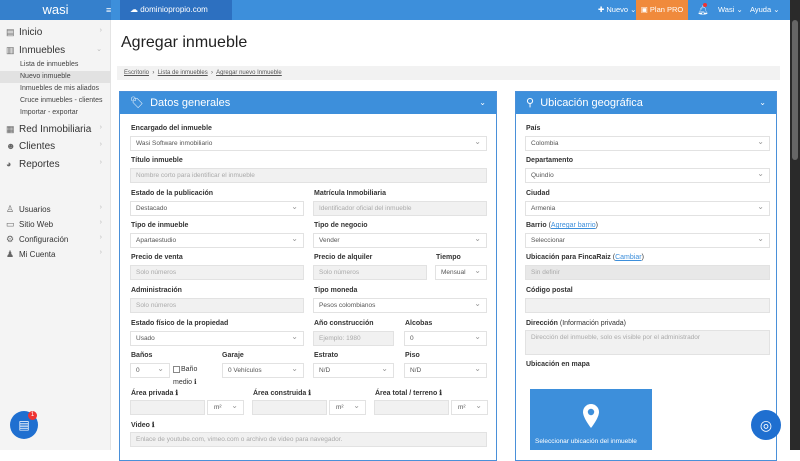 Image resolution: width=800 pixels, height=461 pixels. Describe the element at coordinates (55, 10) in the screenshot. I see `wasi-logo: wasi` at that location.